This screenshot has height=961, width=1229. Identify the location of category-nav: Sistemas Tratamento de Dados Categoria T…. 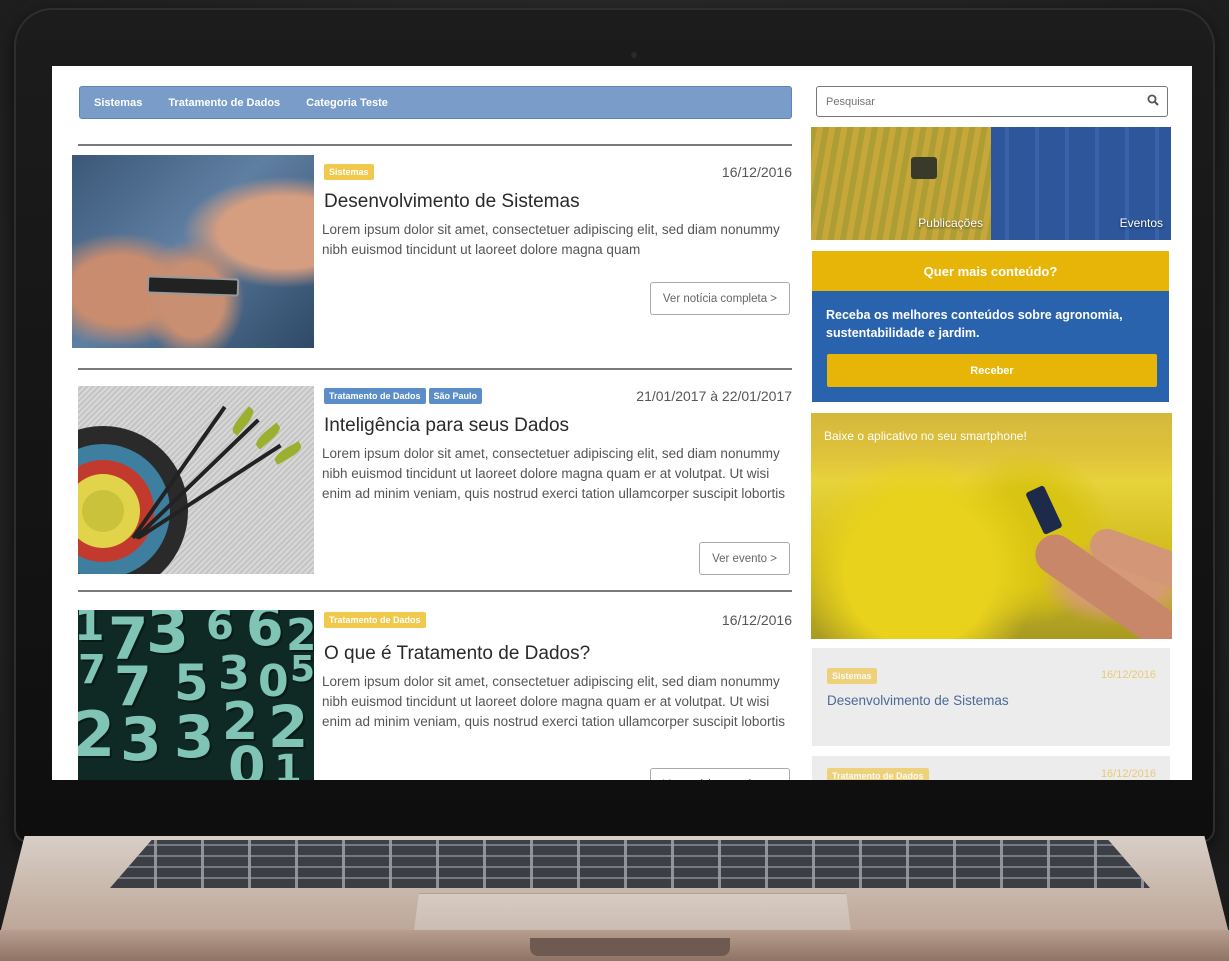
(435, 102).